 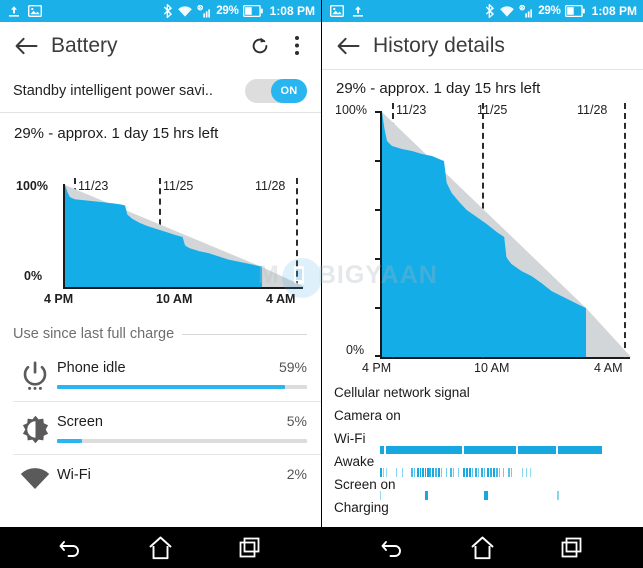 I want to click on x-axis-label-4am: 4 AM, so click(x=281, y=299).